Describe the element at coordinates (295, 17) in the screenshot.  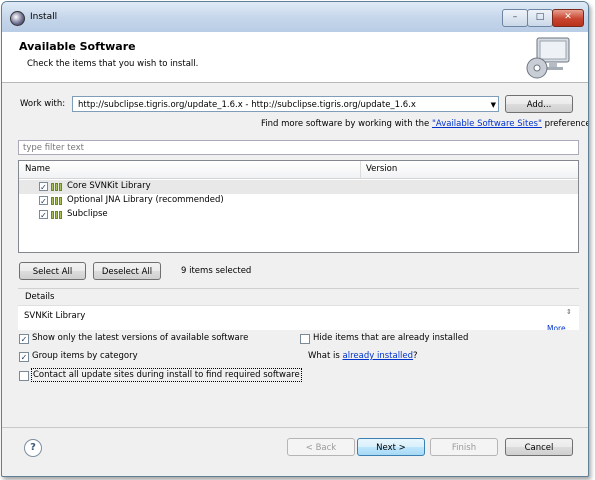
I see `title-bar: Install – □ ✕` at that location.